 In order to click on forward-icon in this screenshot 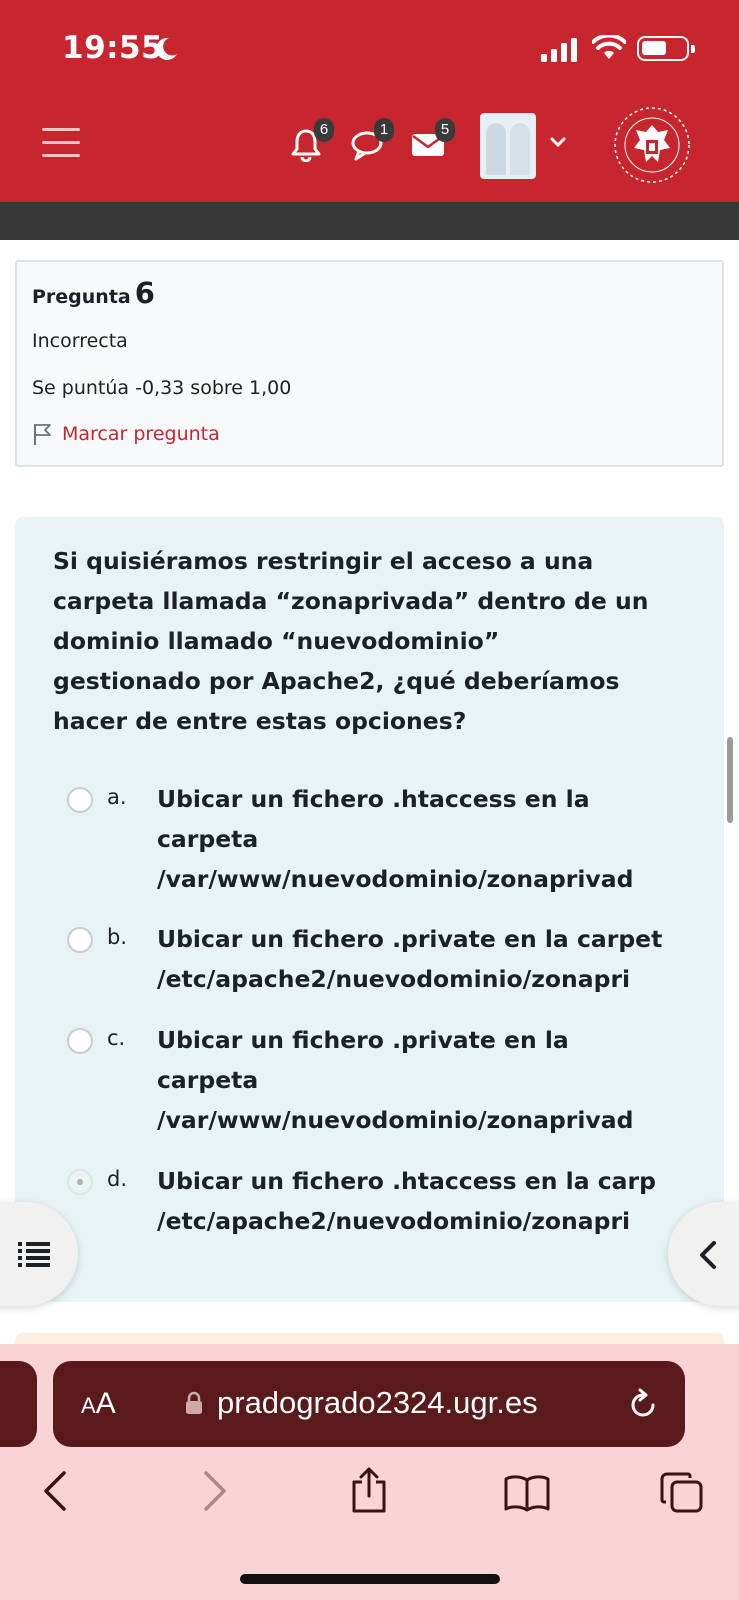, I will do `click(215, 1491)`.